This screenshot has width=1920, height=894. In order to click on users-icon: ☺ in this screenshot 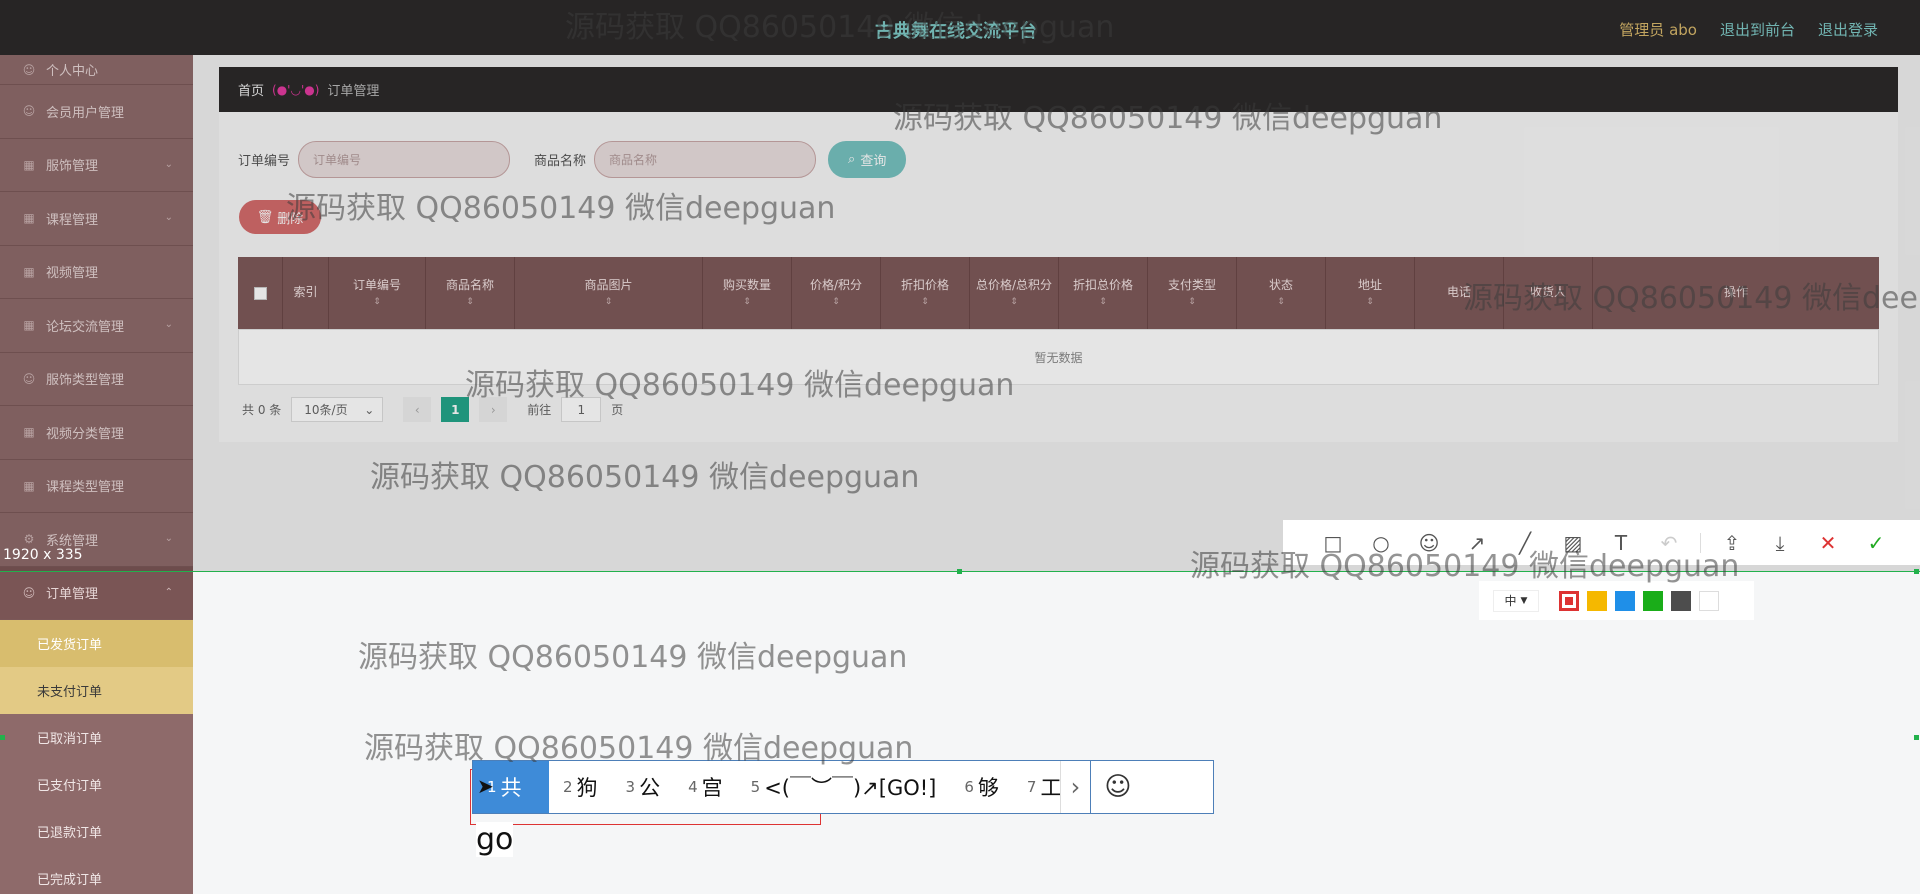, I will do `click(29, 111)`.